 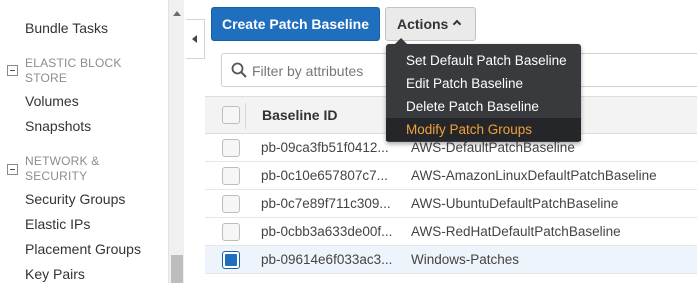 What do you see at coordinates (176, 141) in the screenshot?
I see `sidebar-scrollbar` at bounding box center [176, 141].